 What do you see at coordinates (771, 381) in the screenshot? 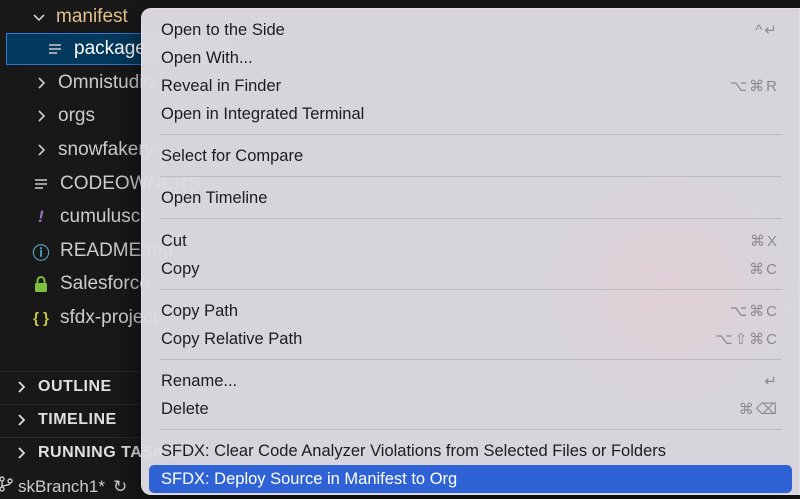
I see `shortcut-label: ↵` at bounding box center [771, 381].